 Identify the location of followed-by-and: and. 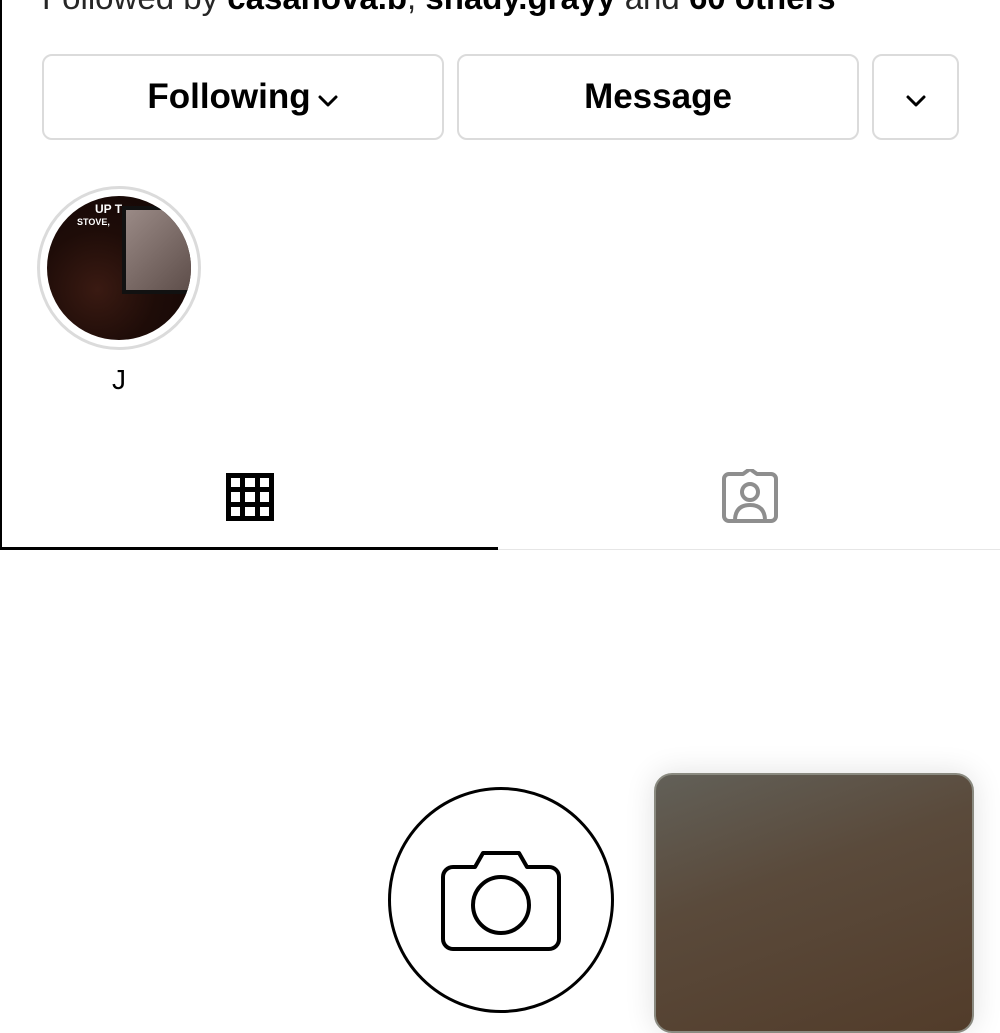
(652, 8).